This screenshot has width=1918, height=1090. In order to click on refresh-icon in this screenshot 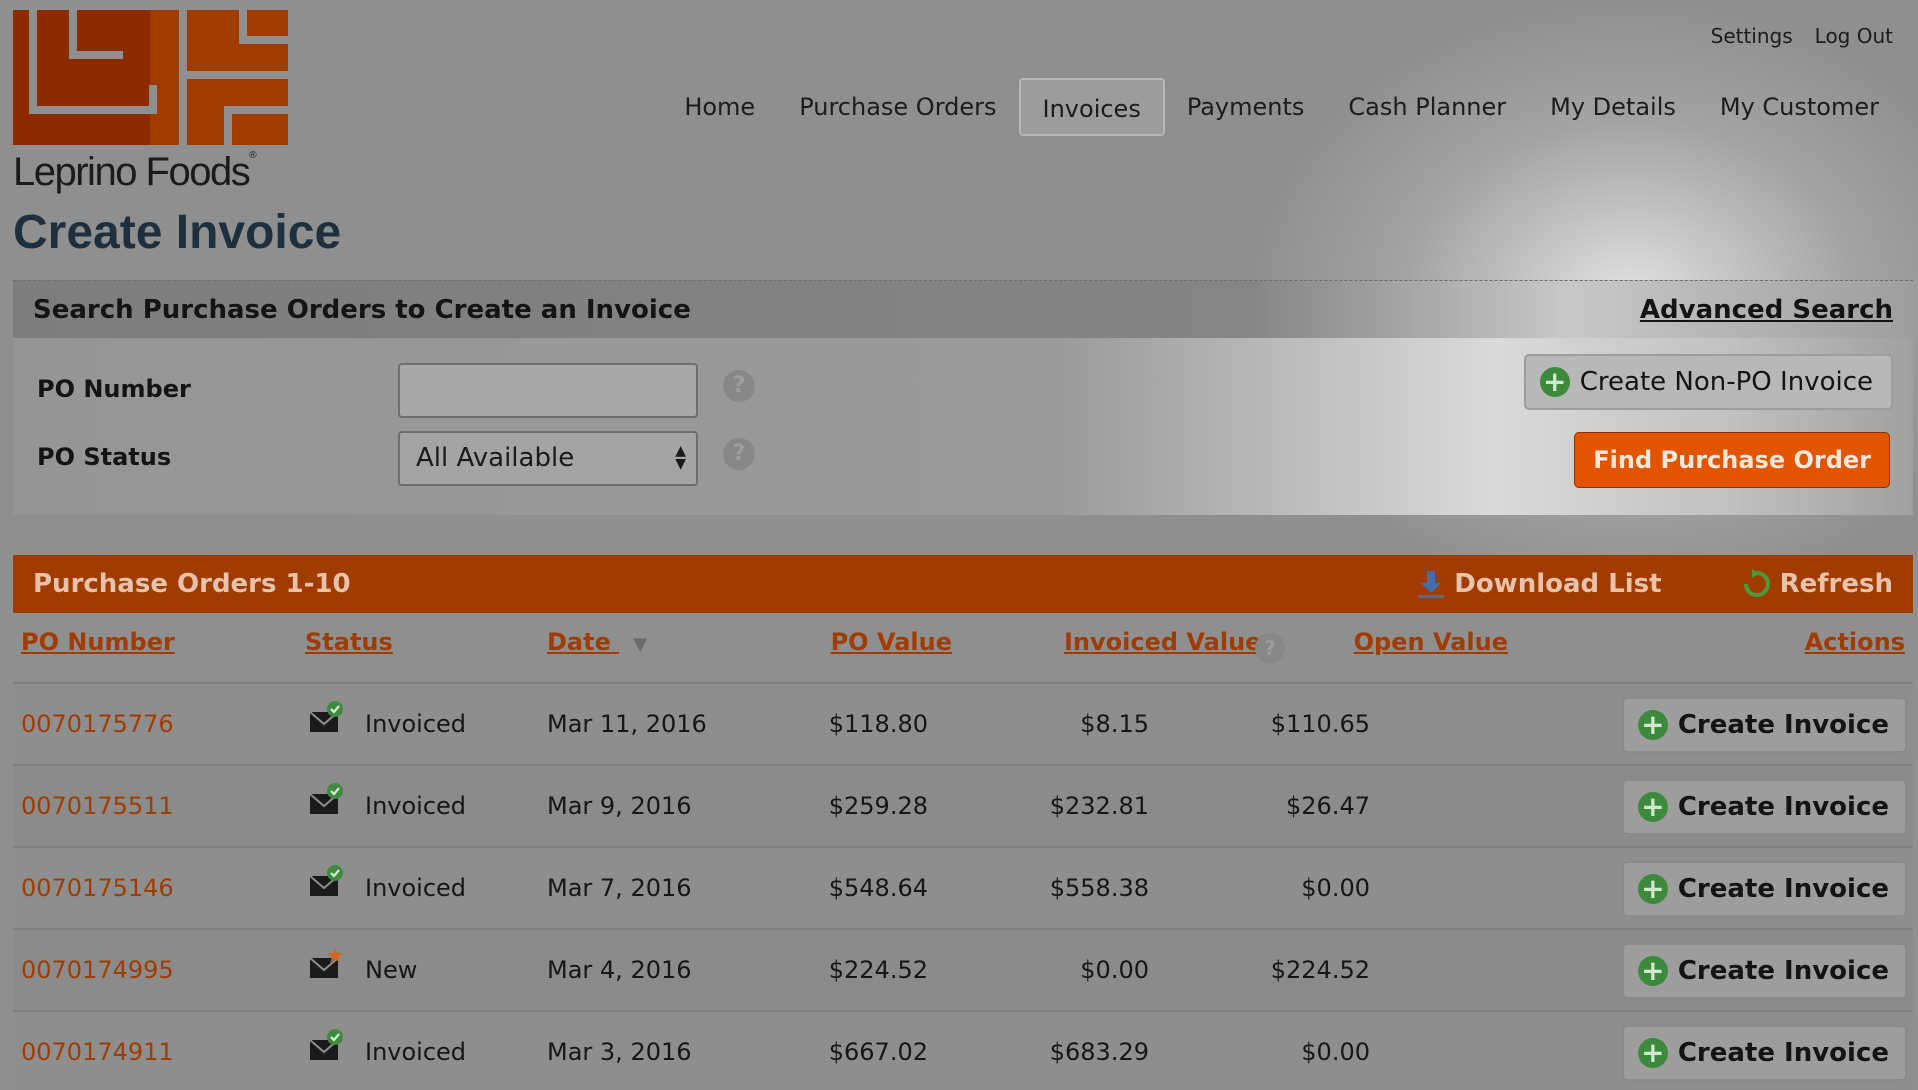, I will do `click(1756, 583)`.